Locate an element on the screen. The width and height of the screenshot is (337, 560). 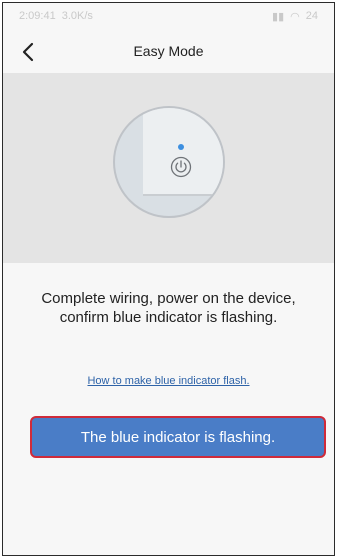
device-body is located at coordinates (182, 152).